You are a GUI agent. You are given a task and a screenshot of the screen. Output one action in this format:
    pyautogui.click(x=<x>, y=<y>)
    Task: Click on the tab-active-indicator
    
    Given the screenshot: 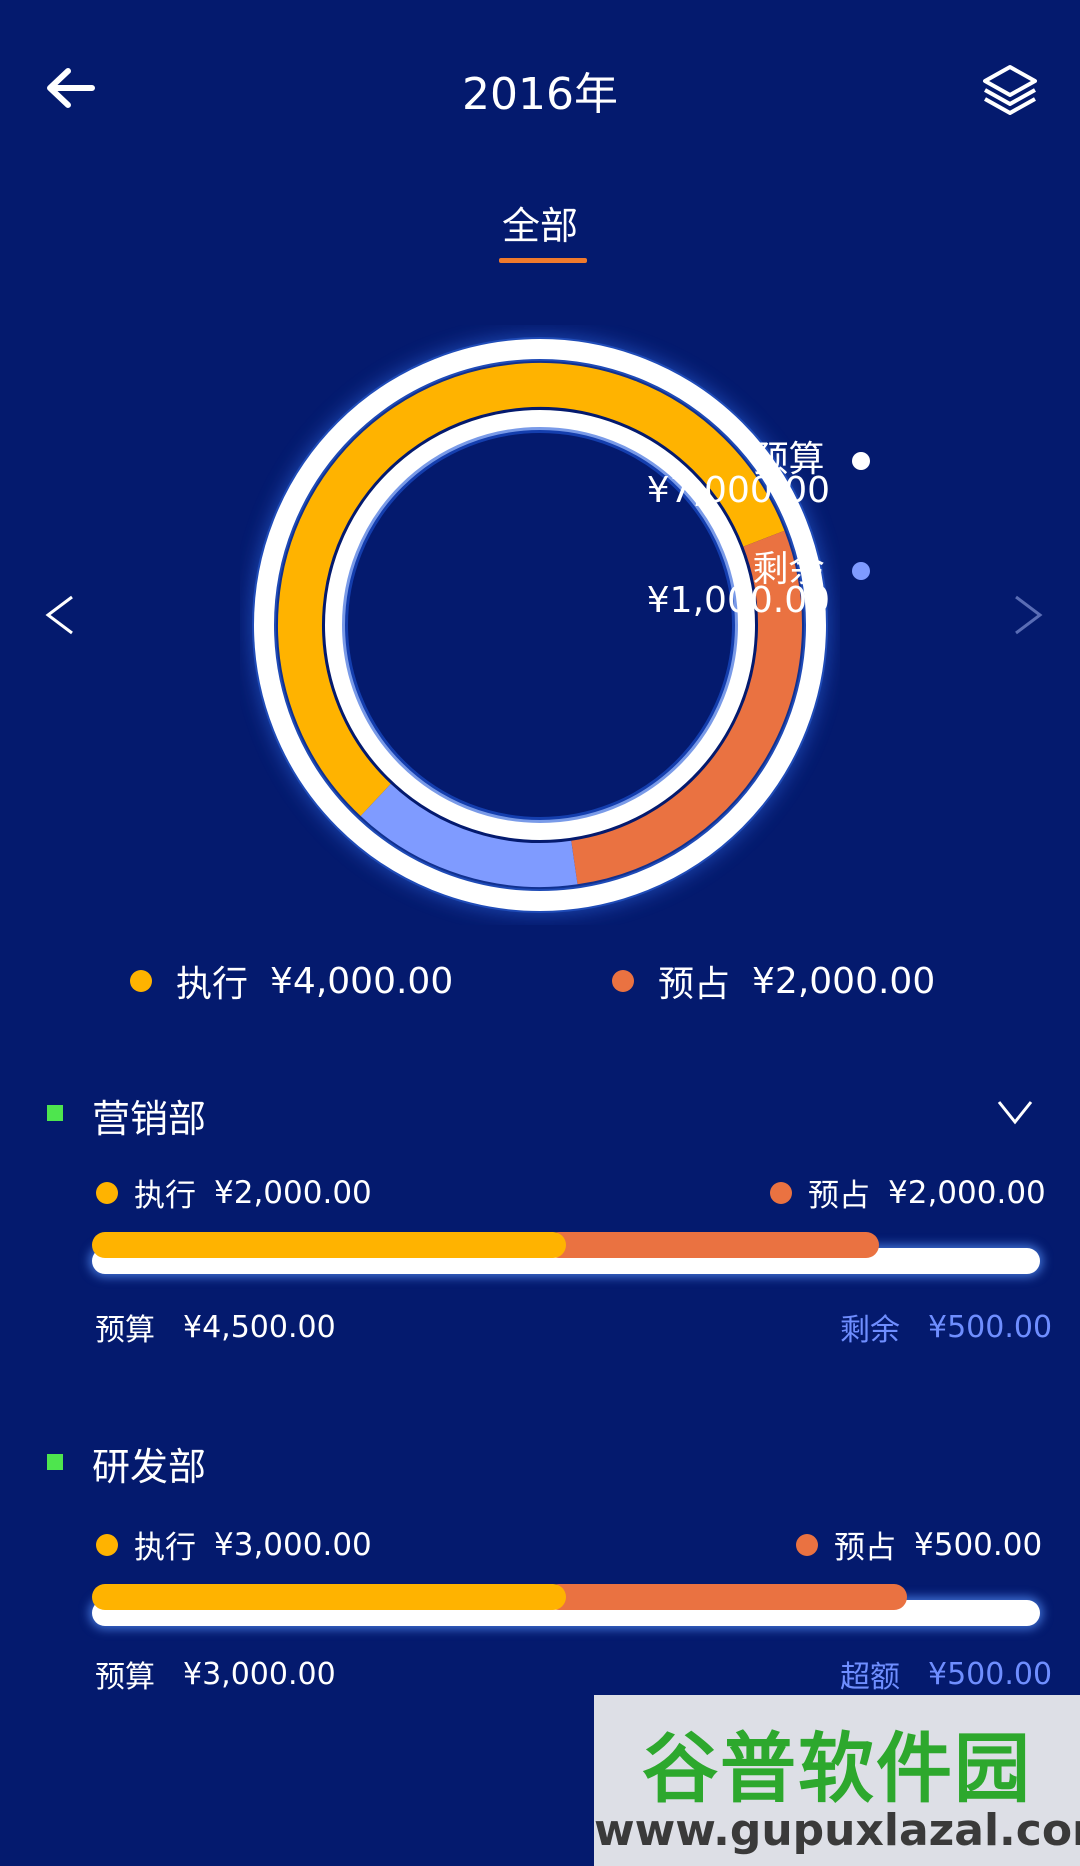 What is the action you would take?
    pyautogui.click(x=543, y=260)
    